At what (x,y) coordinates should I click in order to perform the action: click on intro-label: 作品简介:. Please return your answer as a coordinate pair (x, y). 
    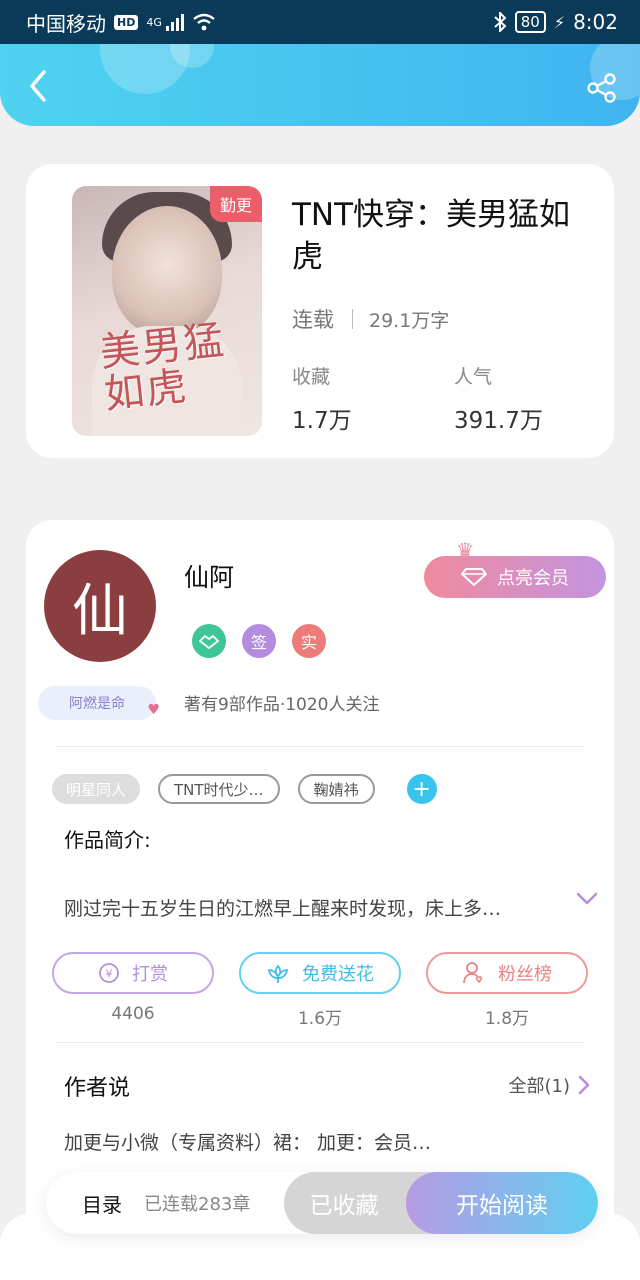
    Looking at the image, I should click on (107, 840).